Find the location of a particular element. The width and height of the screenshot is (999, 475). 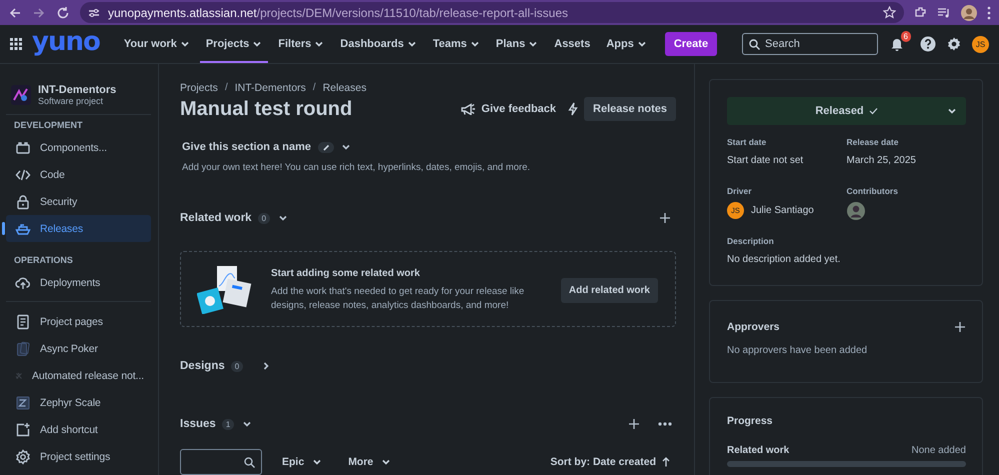

documents-illustration is located at coordinates (225, 290).